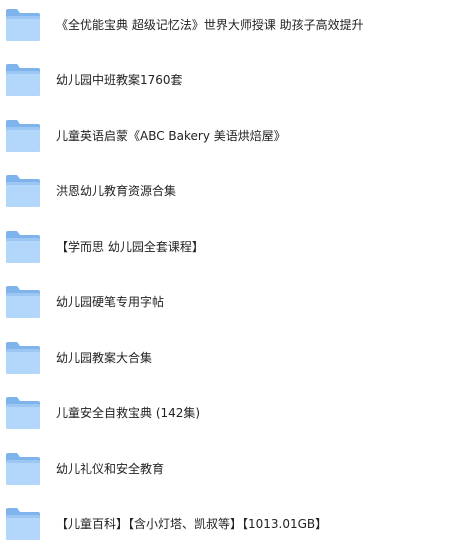 The image size is (472, 550). What do you see at coordinates (119, 80) in the screenshot?
I see `folder-name: 幼儿园中班教案1760套` at bounding box center [119, 80].